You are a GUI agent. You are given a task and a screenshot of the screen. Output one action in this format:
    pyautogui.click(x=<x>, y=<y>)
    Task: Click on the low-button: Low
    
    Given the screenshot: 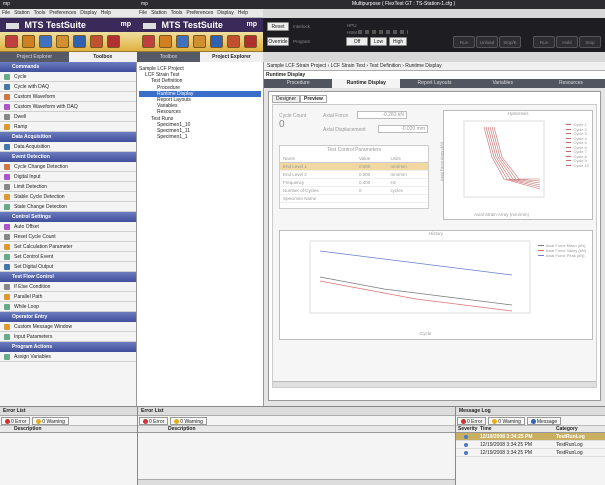 What is the action you would take?
    pyautogui.click(x=378, y=41)
    